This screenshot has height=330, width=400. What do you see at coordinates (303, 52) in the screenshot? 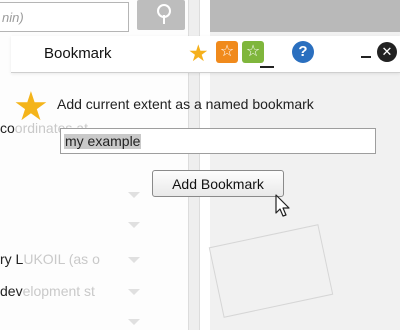
I see `help-icon: ?` at bounding box center [303, 52].